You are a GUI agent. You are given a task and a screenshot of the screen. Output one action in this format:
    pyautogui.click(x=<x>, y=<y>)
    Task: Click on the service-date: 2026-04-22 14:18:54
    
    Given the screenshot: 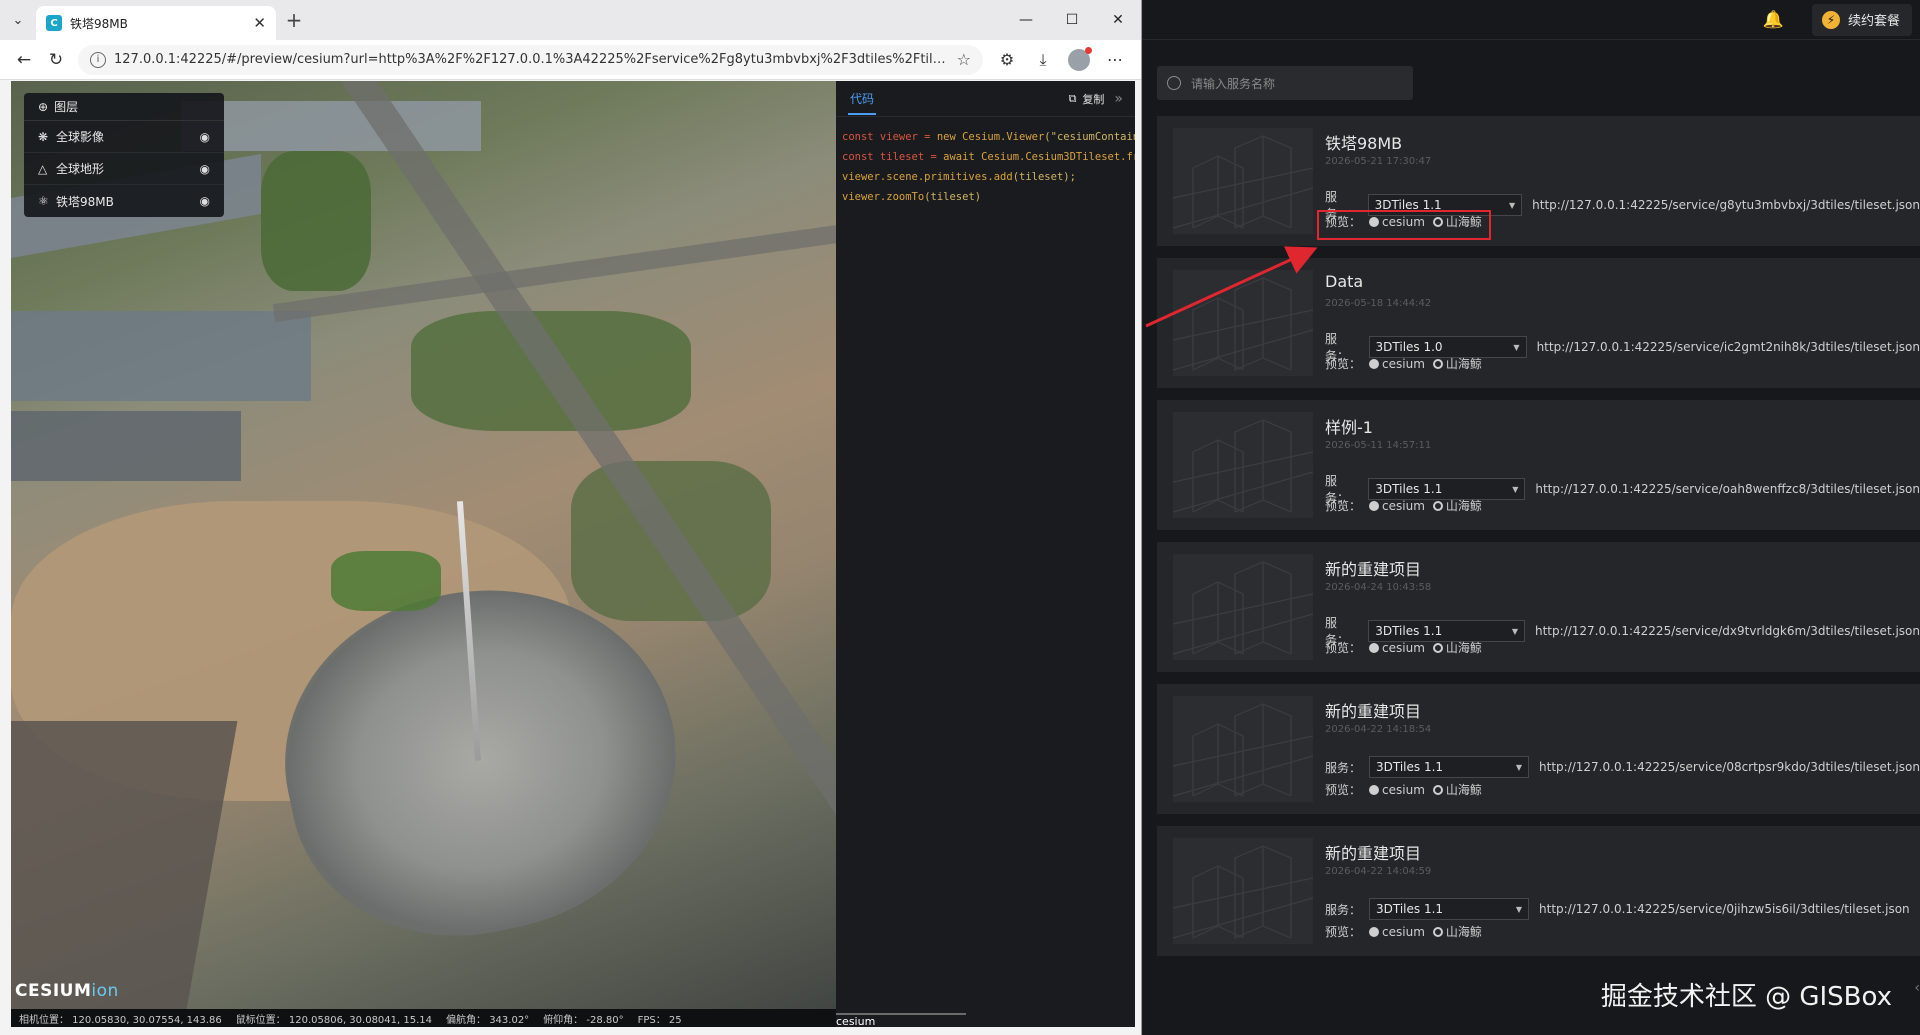 What is the action you would take?
    pyautogui.click(x=1378, y=729)
    